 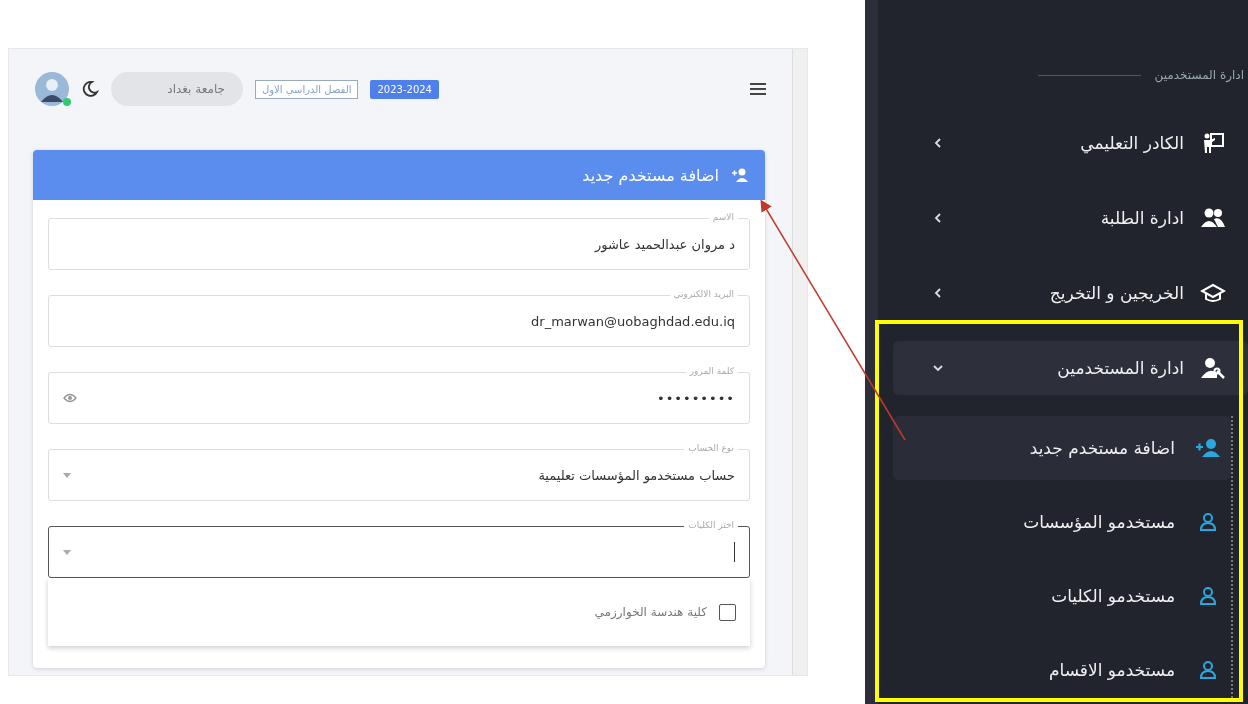 What do you see at coordinates (1213, 218) in the screenshot?
I see `people-icon` at bounding box center [1213, 218].